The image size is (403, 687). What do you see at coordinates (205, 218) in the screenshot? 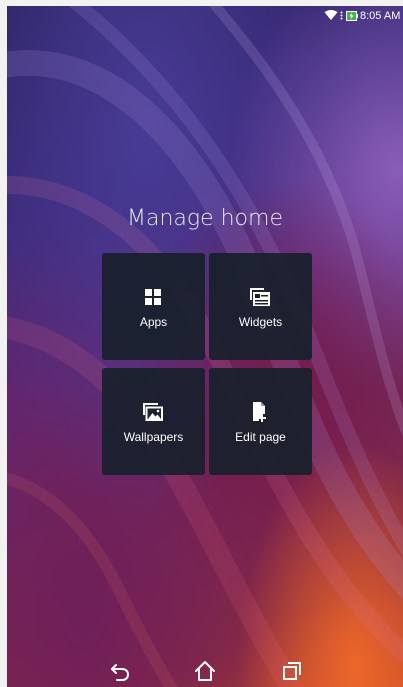
I see `manage-home-title: Manage home` at bounding box center [205, 218].